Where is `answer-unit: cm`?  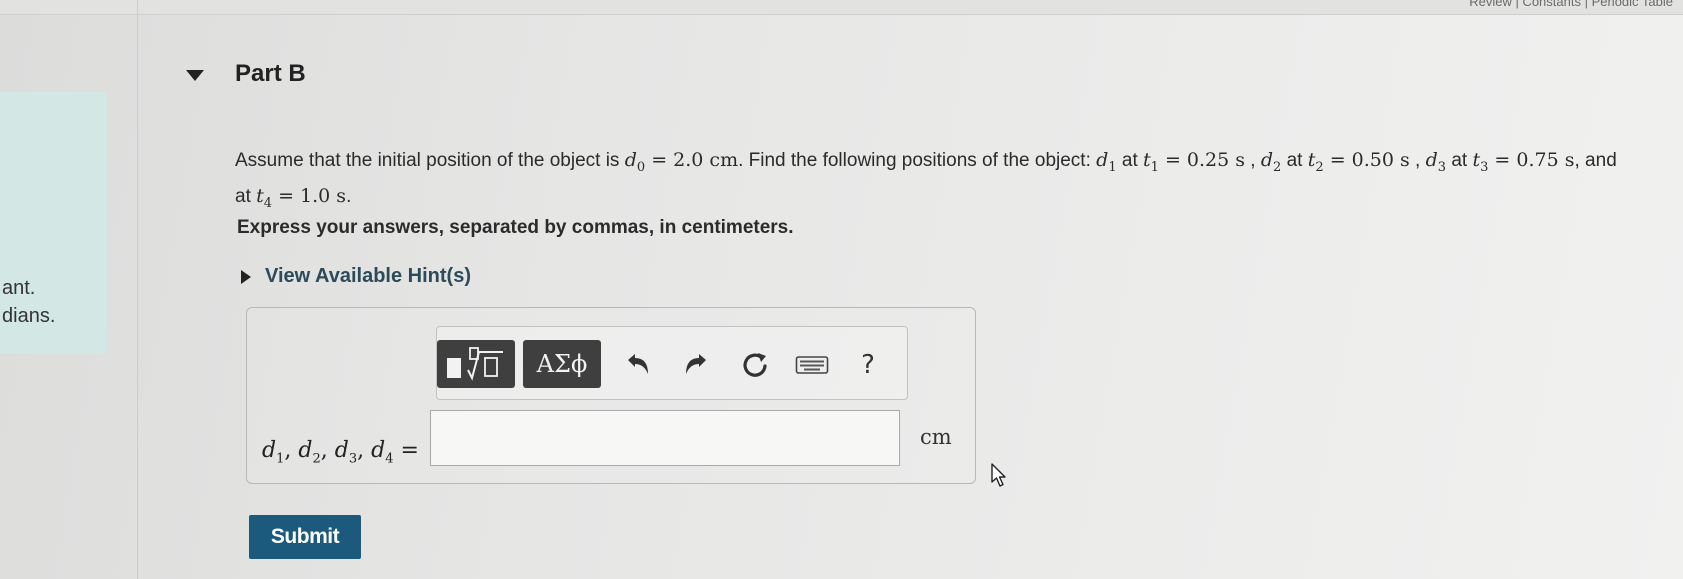
answer-unit: cm is located at coordinates (936, 437).